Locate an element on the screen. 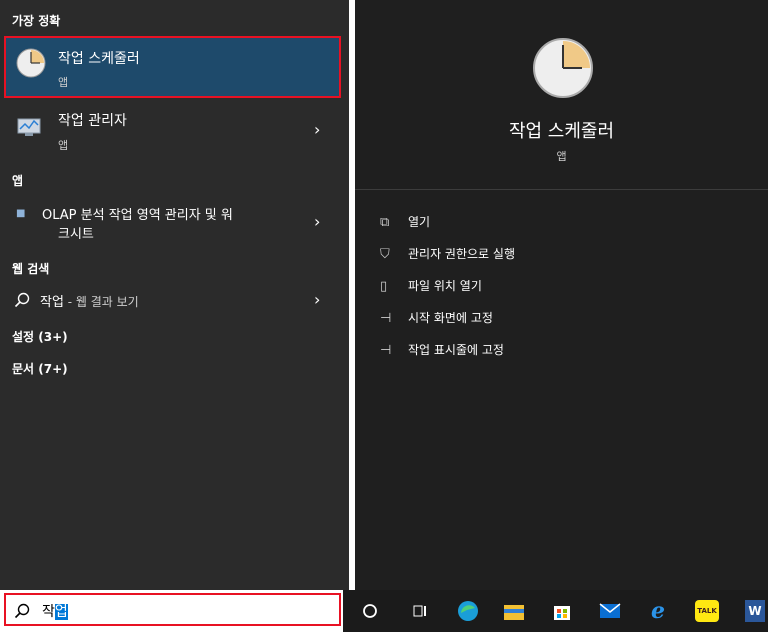  settings-header: 설정 (3+) is located at coordinates (40, 336).